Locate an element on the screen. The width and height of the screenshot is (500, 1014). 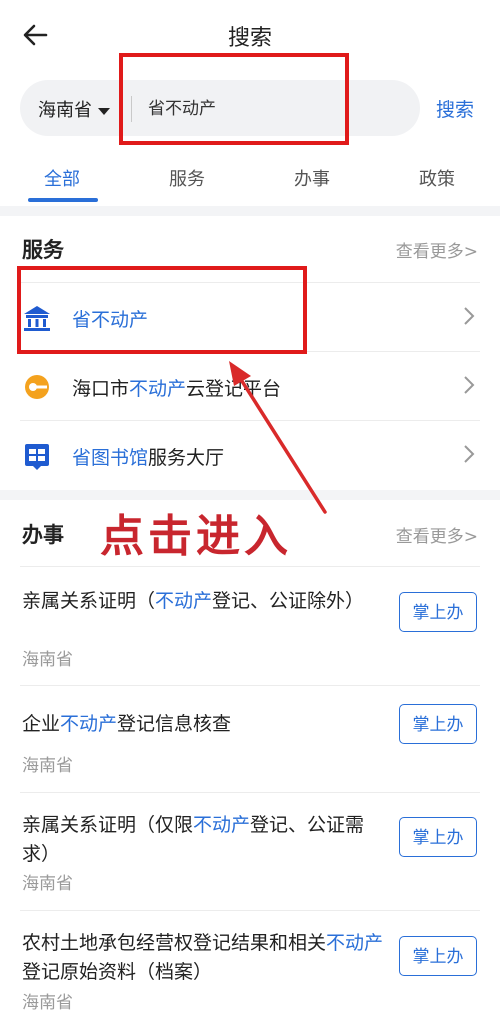
annotation-click-to-enter: 点击进入 is located at coordinates (196, 536).